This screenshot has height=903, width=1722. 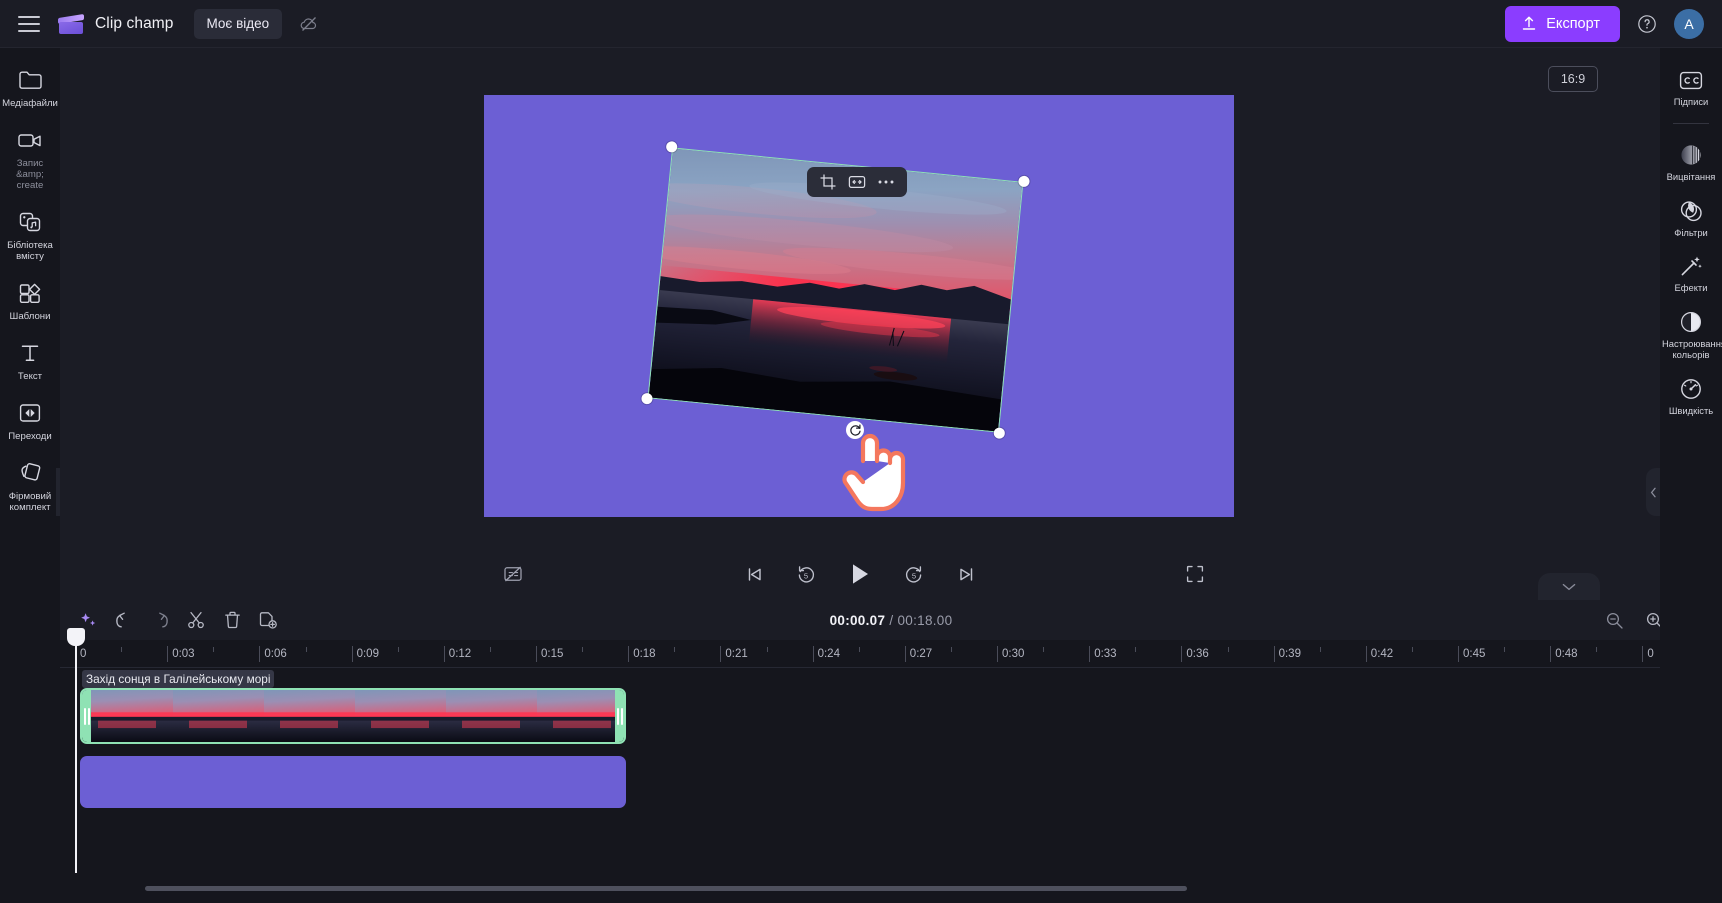 I want to click on timeline-collapse-tab, so click(x=1569, y=587).